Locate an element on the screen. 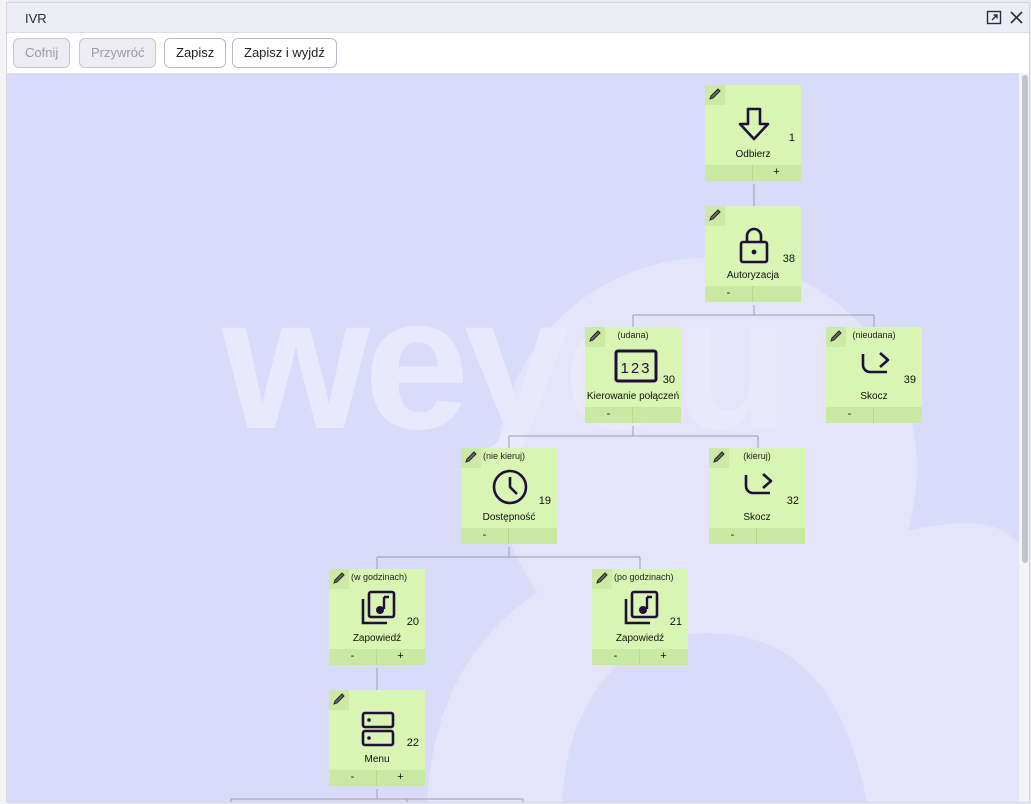 The width and height of the screenshot is (1031, 804). node-condition: (w godzinach) is located at coordinates (379, 577).